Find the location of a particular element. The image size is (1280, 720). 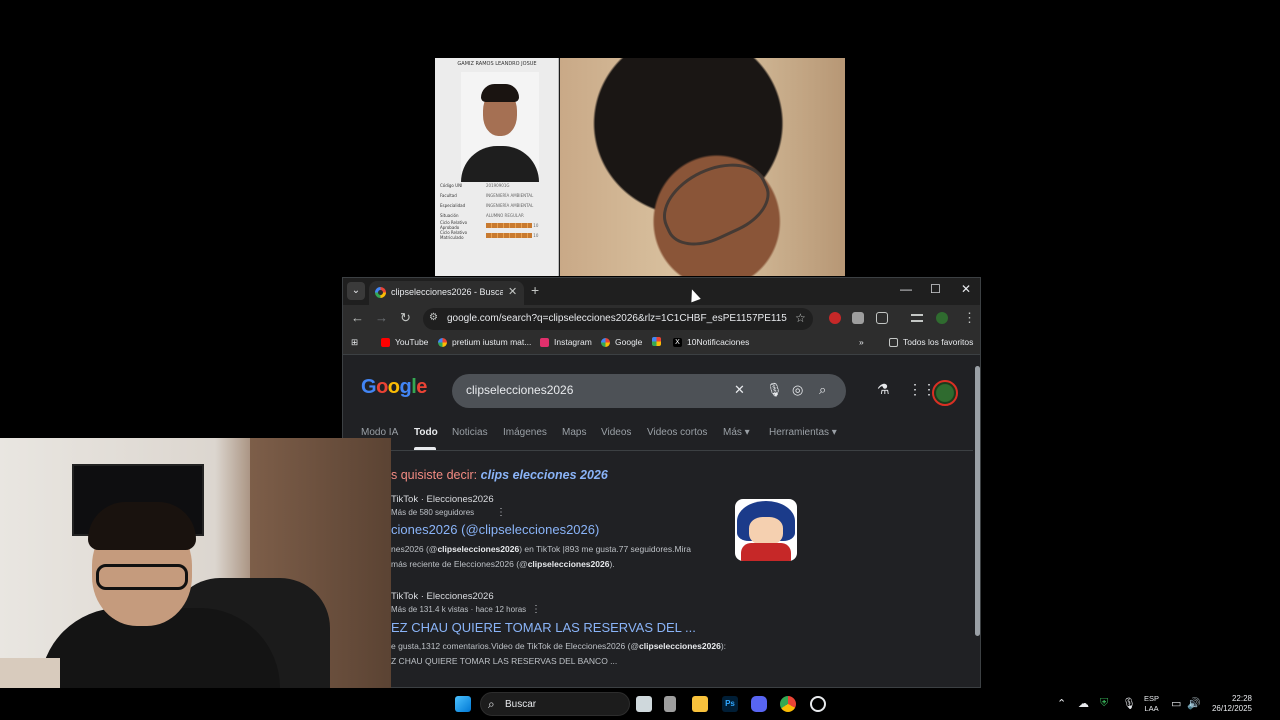

tab-todo: Todo is located at coordinates (426, 432).